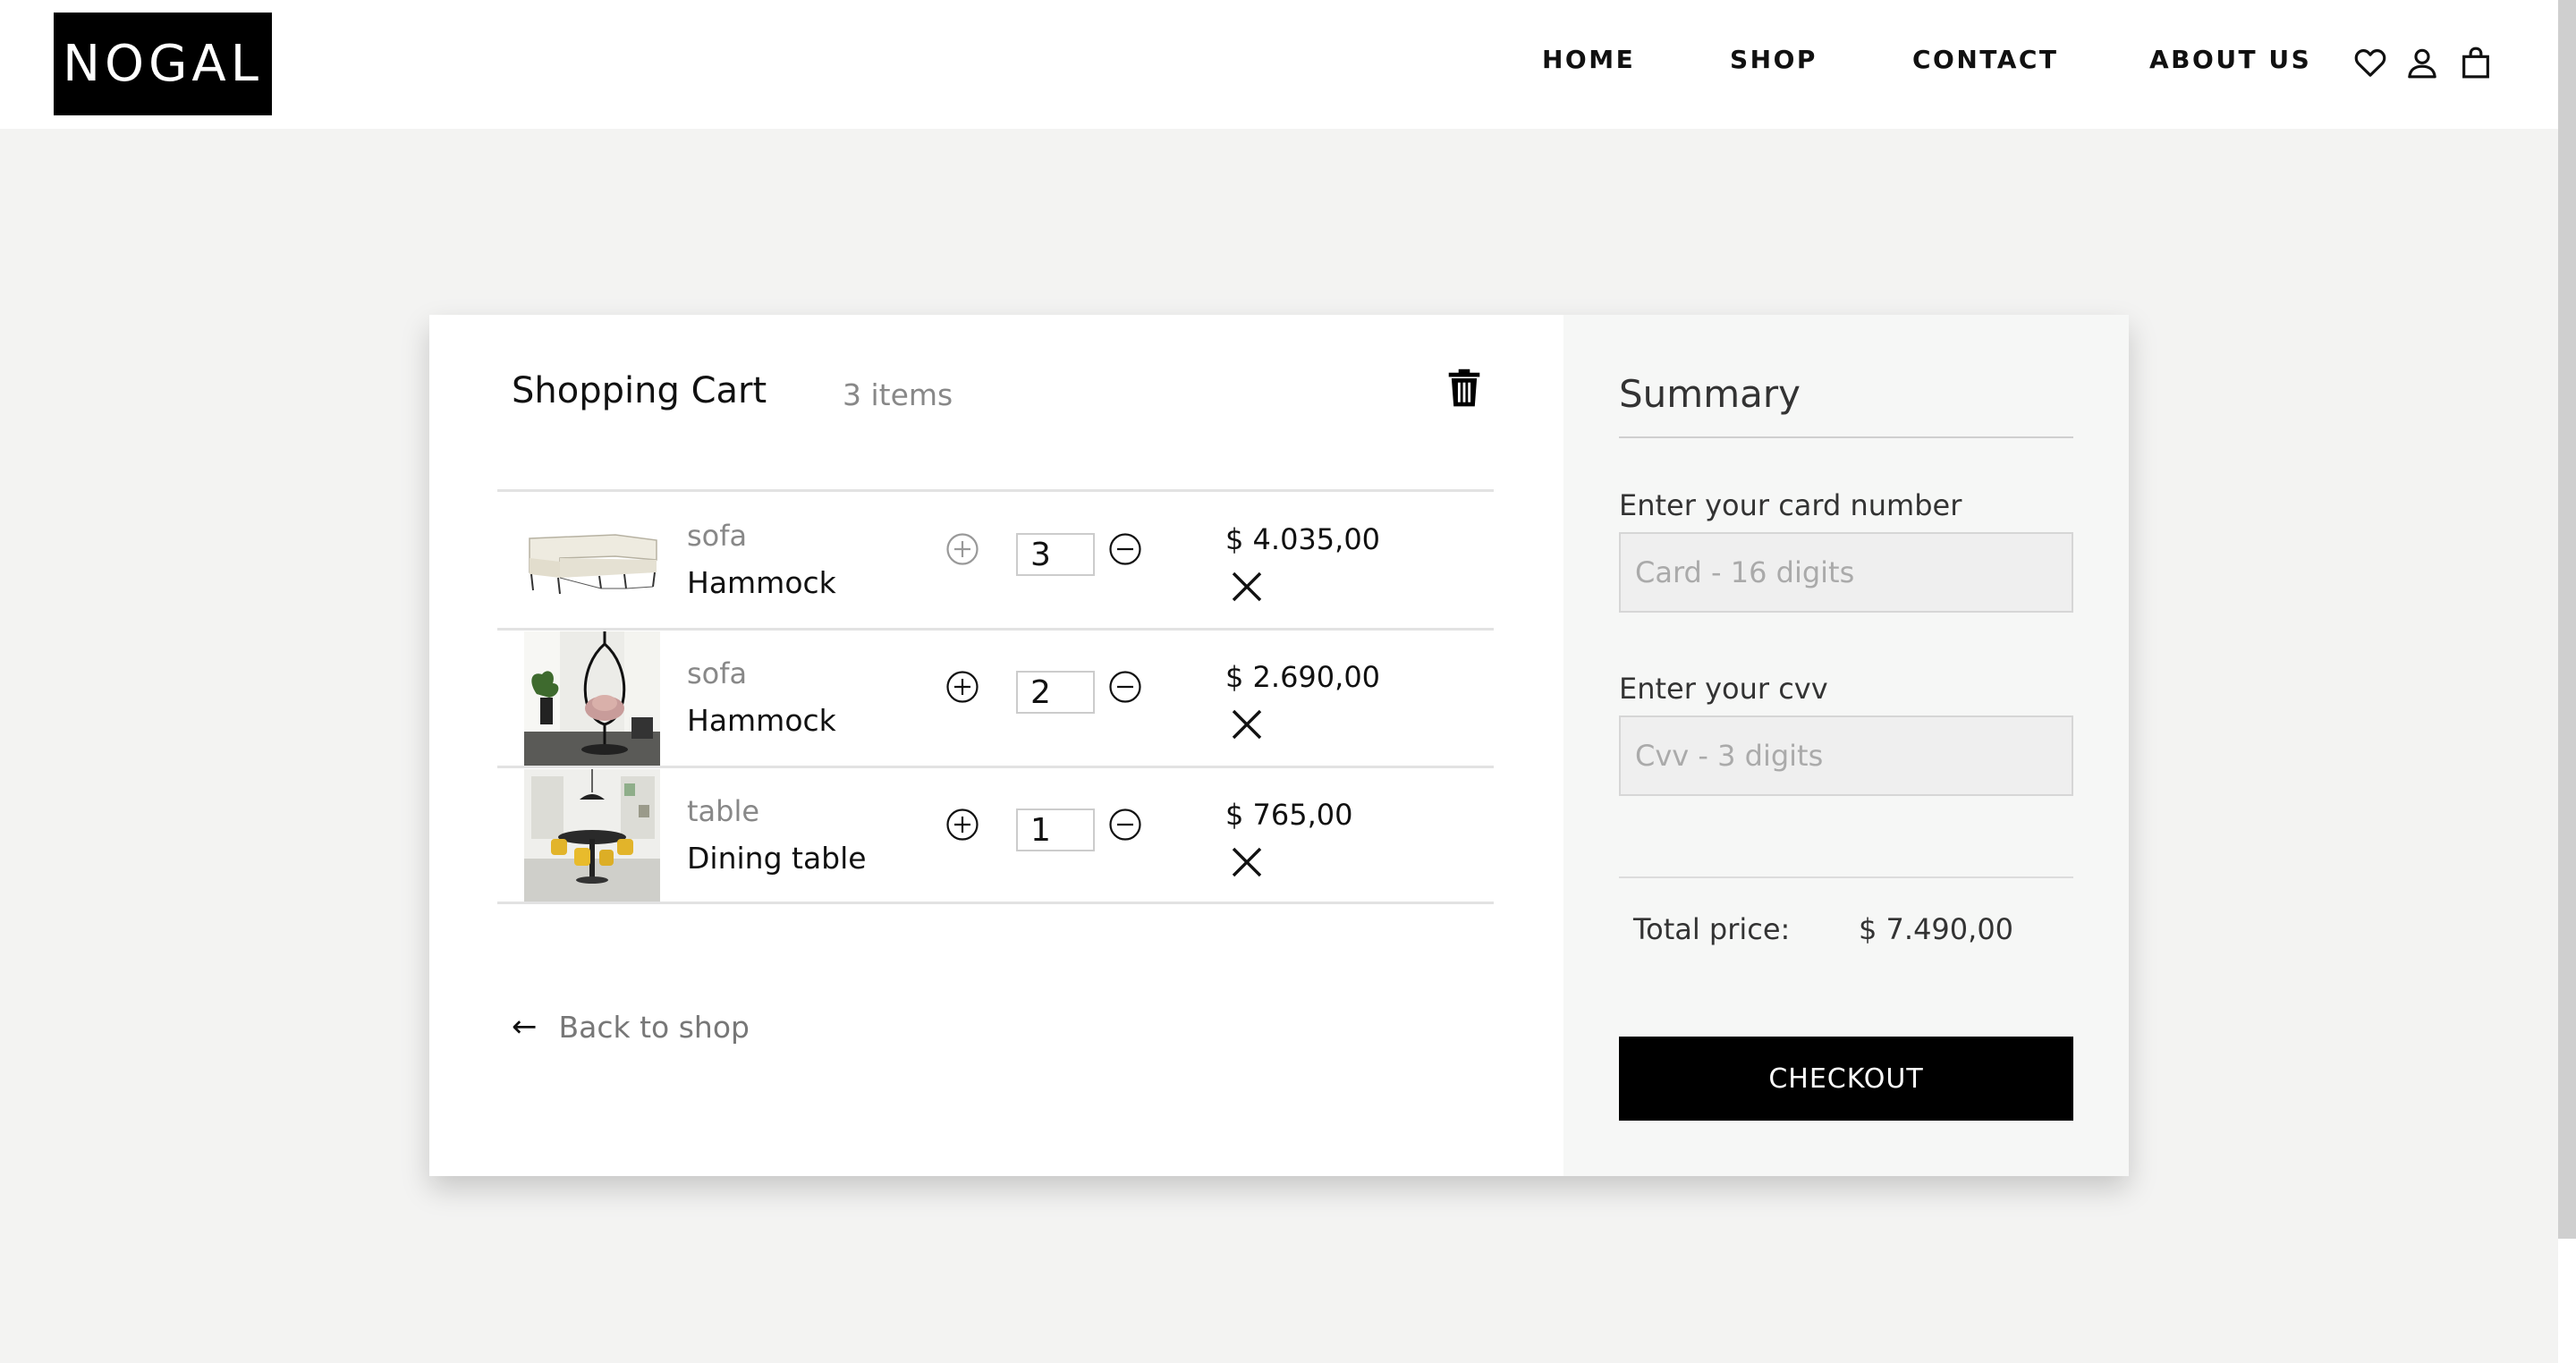 This screenshot has width=2576, height=1363. What do you see at coordinates (1712, 929) in the screenshot?
I see `total-price-label: Total price:` at bounding box center [1712, 929].